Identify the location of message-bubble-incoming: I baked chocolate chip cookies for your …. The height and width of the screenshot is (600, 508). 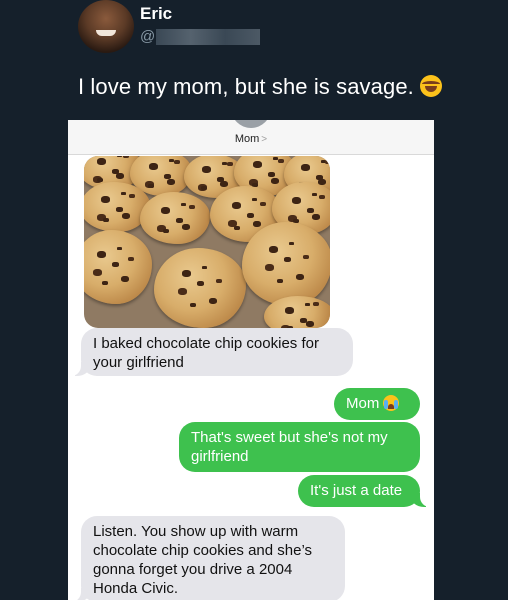
(212, 352).